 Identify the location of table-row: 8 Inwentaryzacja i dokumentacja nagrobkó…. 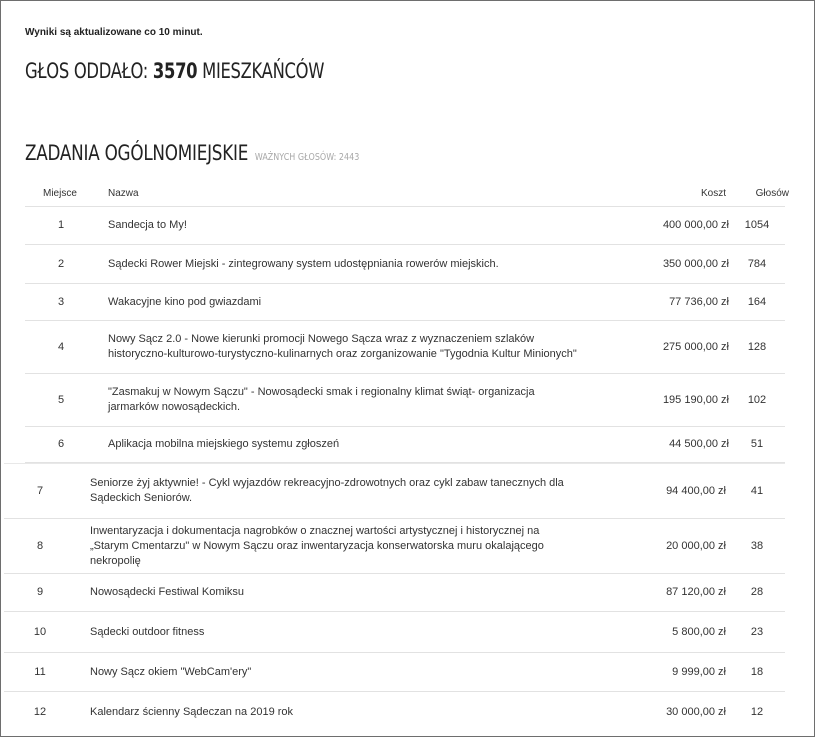
(394, 546).